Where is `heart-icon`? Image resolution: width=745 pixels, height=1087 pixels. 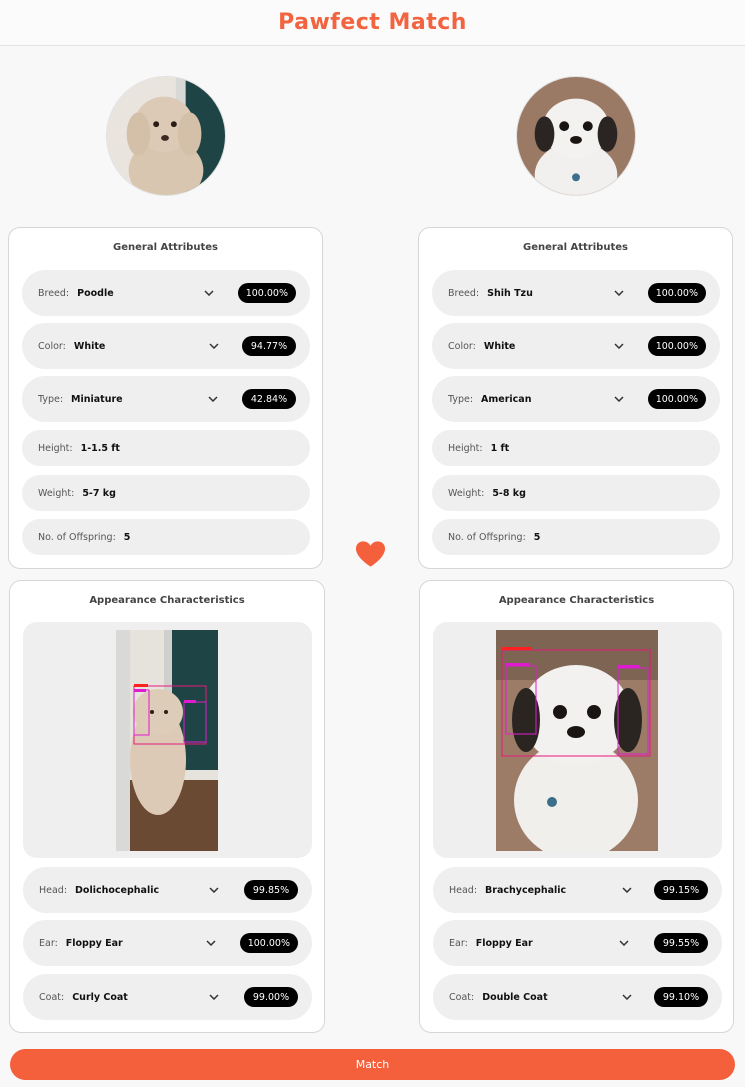 heart-icon is located at coordinates (370, 554).